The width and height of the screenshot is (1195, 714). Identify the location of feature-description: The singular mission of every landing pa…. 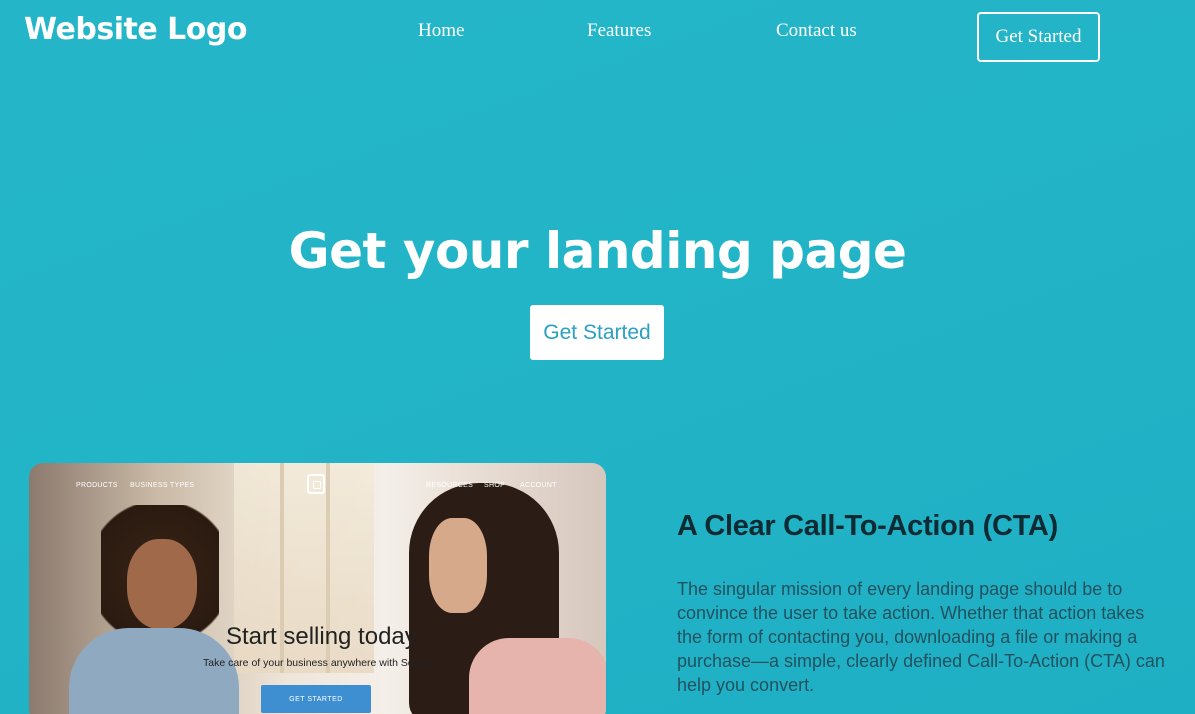
(921, 637).